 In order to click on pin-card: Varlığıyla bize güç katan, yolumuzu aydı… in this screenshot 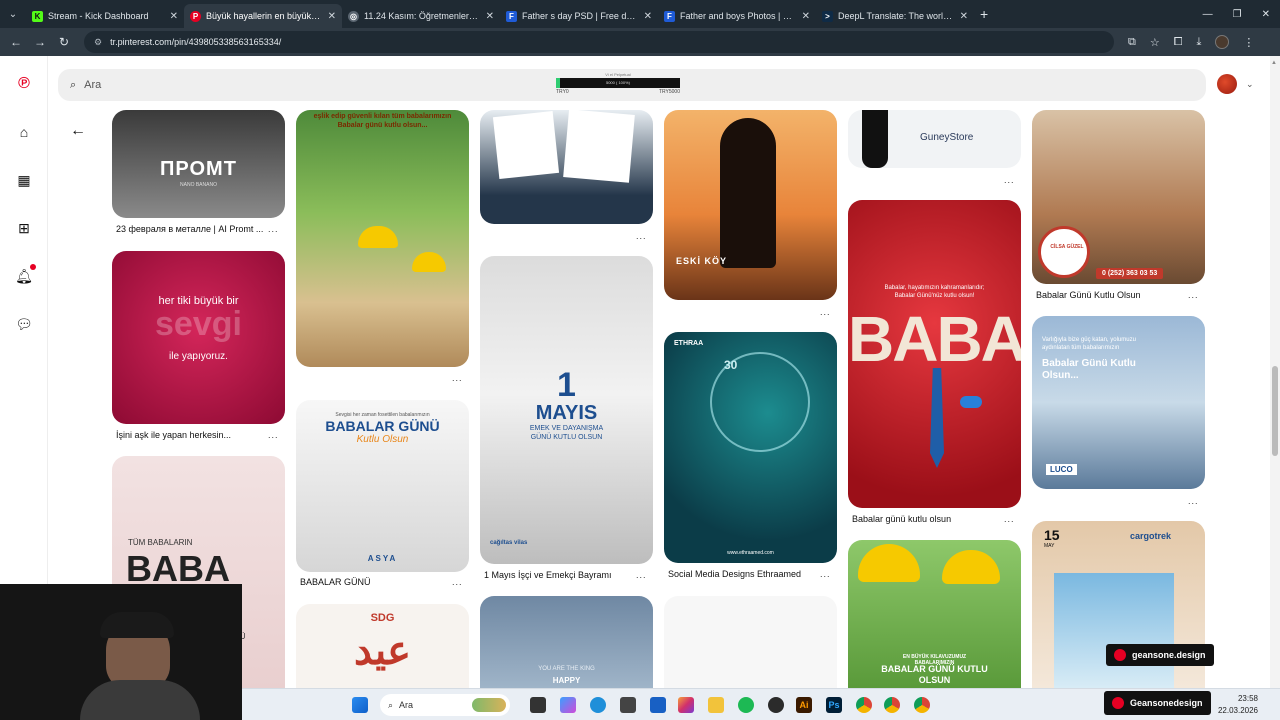, I will do `click(1118, 402)`.